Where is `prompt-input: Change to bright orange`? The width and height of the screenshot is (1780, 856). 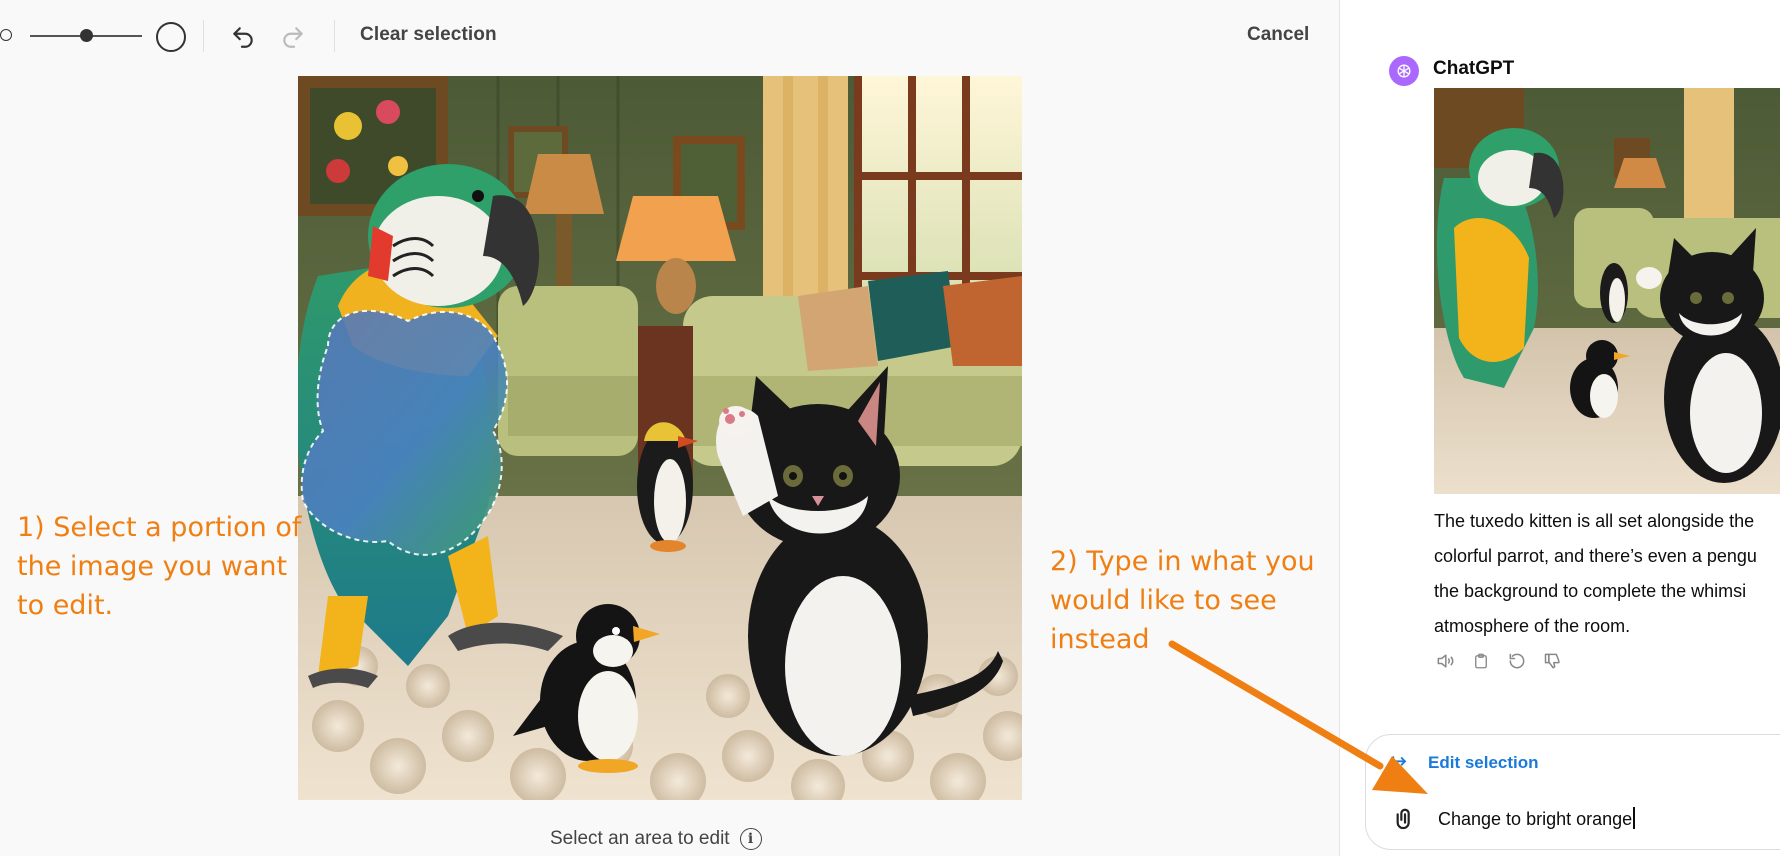
prompt-input: Change to bright orange is located at coordinates (1609, 818).